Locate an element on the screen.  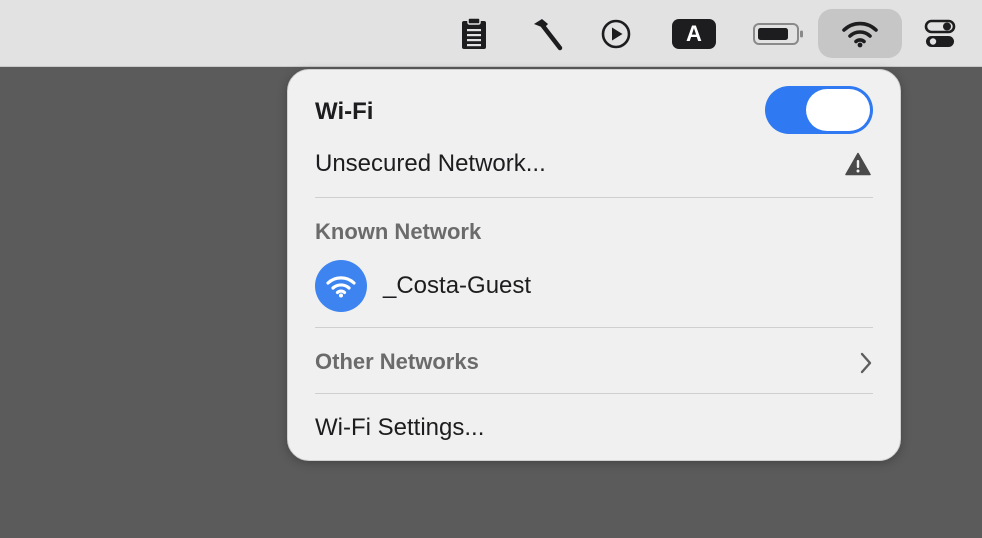
other-networks-label: Other Networks is located at coordinates (397, 361).